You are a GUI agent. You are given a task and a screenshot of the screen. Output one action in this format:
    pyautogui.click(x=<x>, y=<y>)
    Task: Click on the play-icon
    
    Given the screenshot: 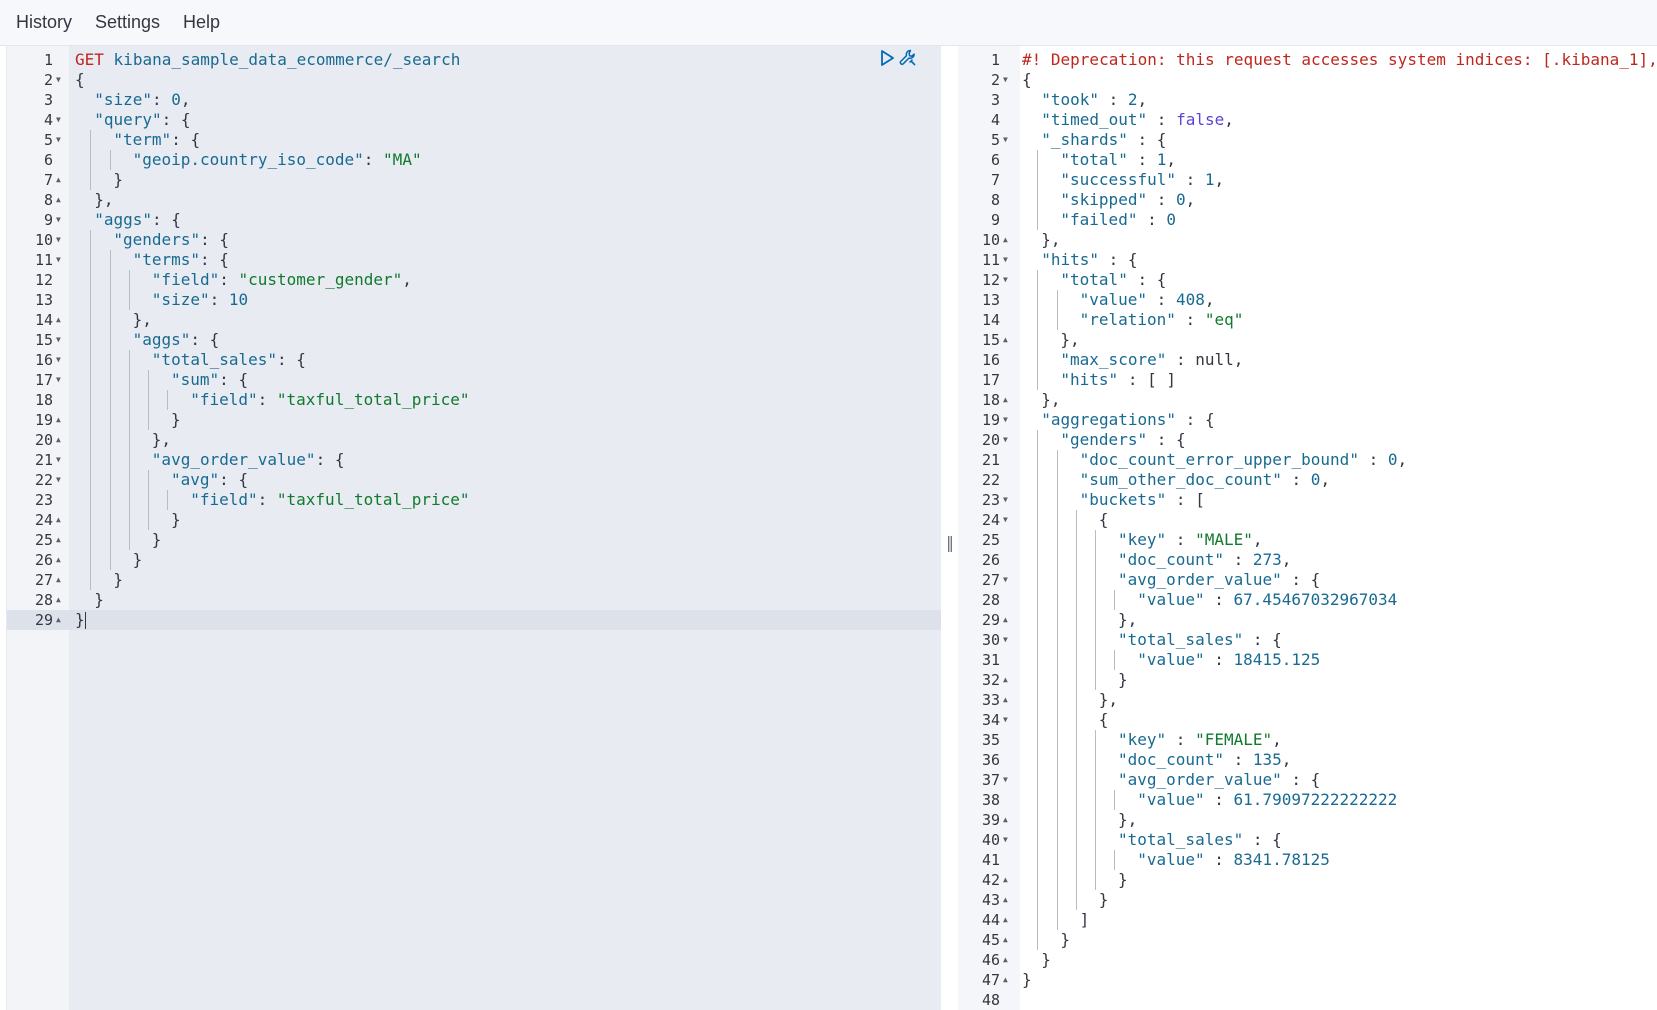 What is the action you would take?
    pyautogui.click(x=887, y=58)
    